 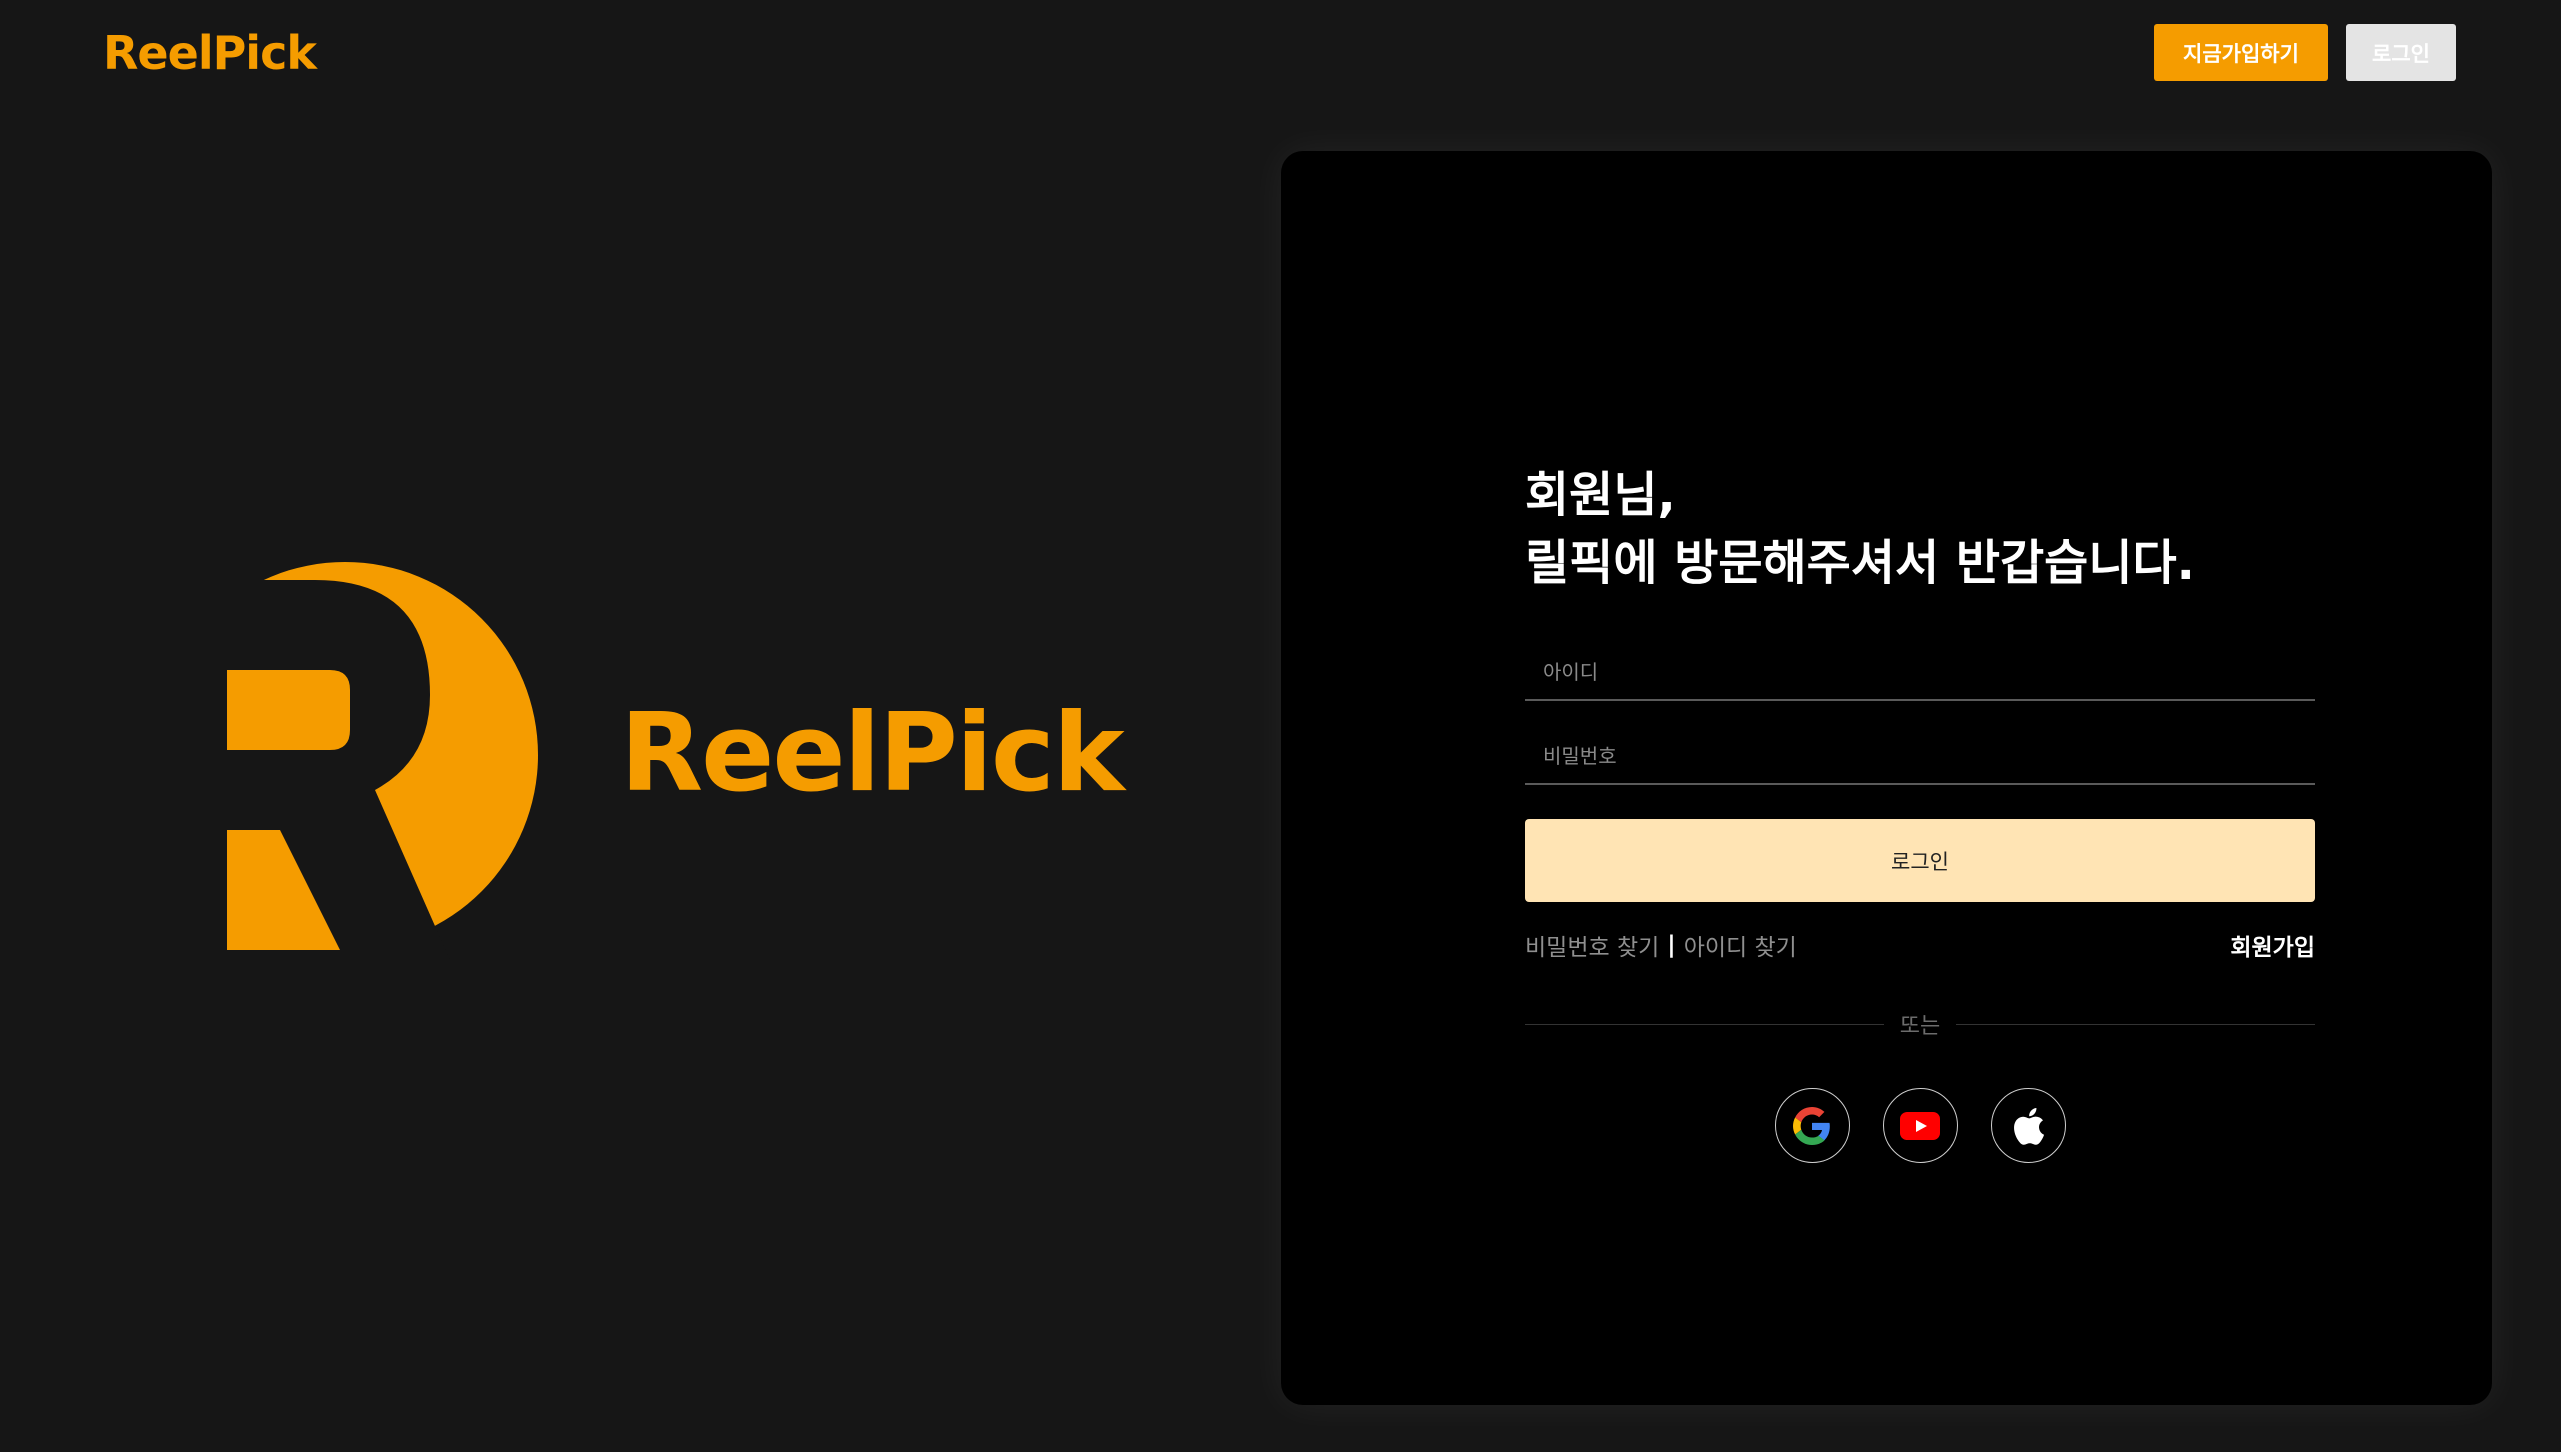 I want to click on logo-text-reel: Reel, so click(x=158, y=53).